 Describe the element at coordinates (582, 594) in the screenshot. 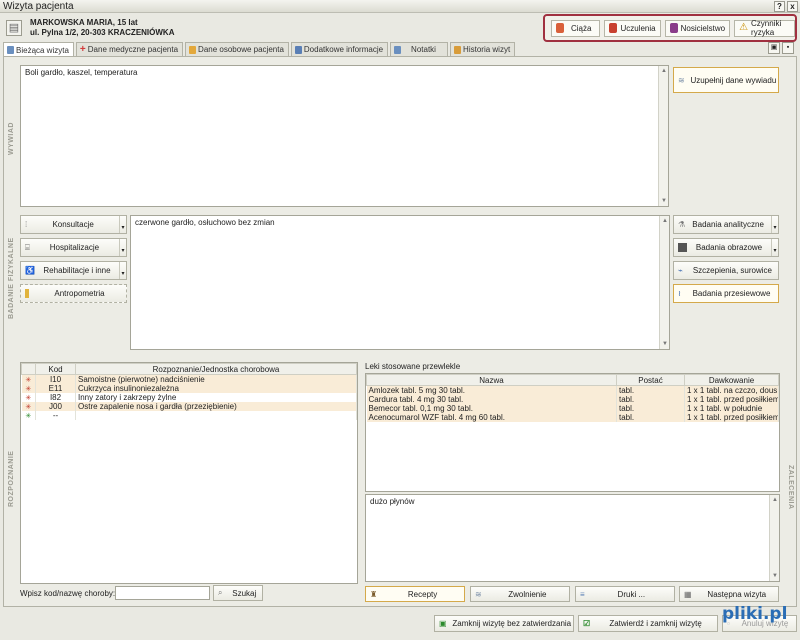

I see `forms-icon: ≡` at that location.